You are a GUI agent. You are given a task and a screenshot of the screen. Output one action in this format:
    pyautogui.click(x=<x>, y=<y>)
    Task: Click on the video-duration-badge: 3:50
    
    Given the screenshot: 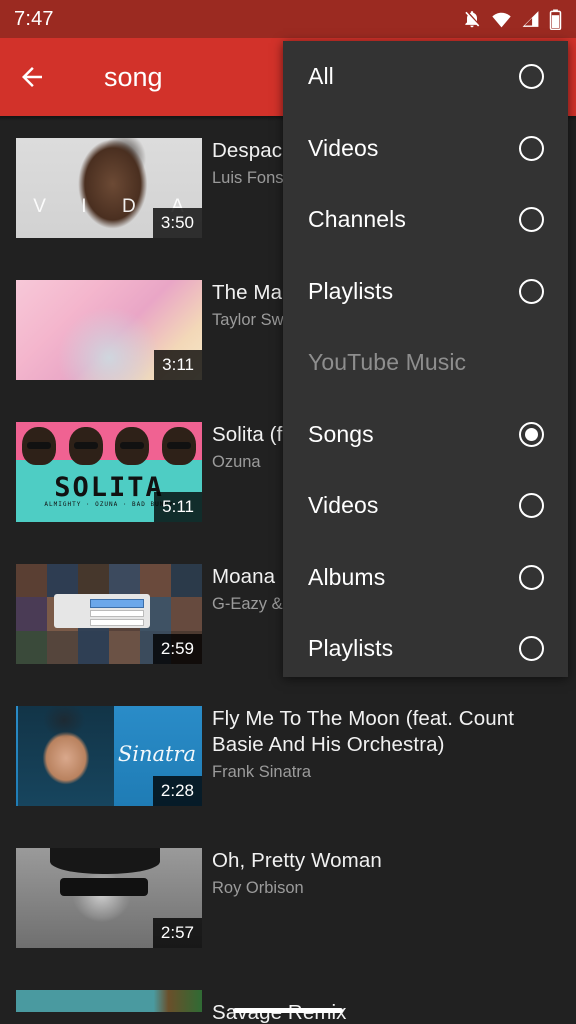 What is the action you would take?
    pyautogui.click(x=177, y=223)
    